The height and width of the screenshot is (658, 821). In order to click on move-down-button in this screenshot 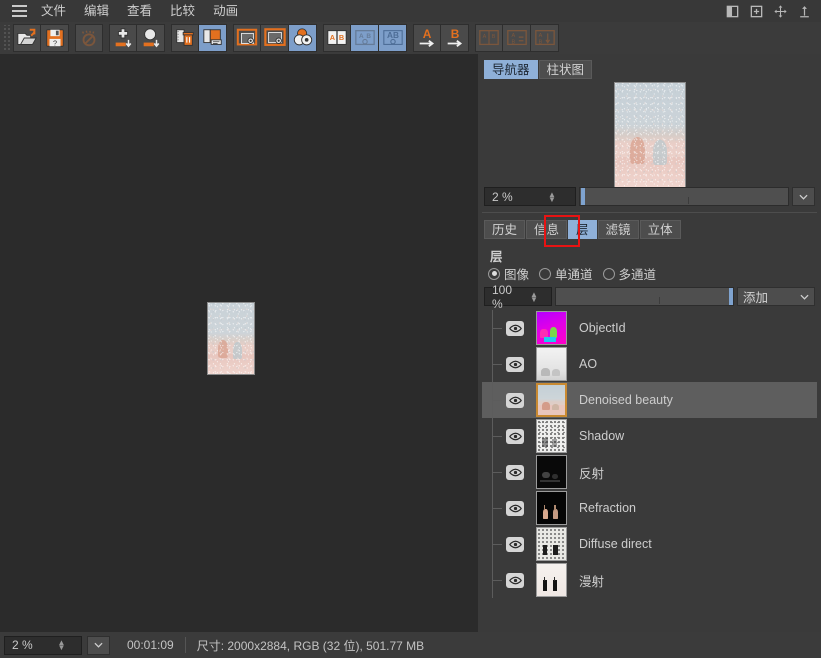, I will do `click(123, 38)`.